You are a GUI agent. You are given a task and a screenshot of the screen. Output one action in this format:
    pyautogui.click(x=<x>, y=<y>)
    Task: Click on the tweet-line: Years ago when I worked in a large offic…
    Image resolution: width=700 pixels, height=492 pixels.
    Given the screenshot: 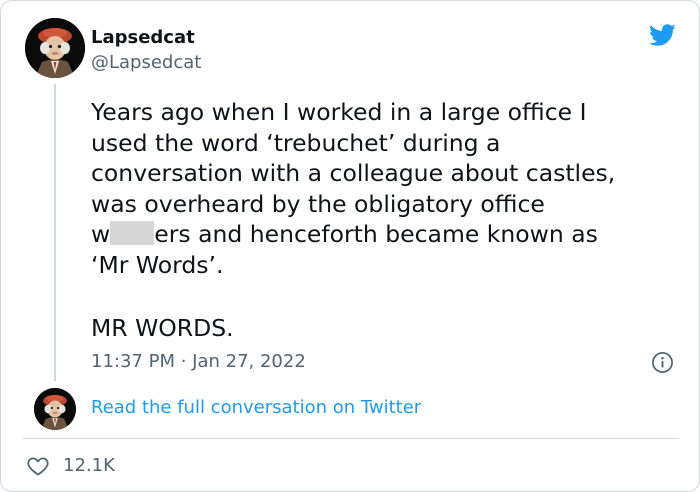 What is the action you would take?
    pyautogui.click(x=339, y=112)
    